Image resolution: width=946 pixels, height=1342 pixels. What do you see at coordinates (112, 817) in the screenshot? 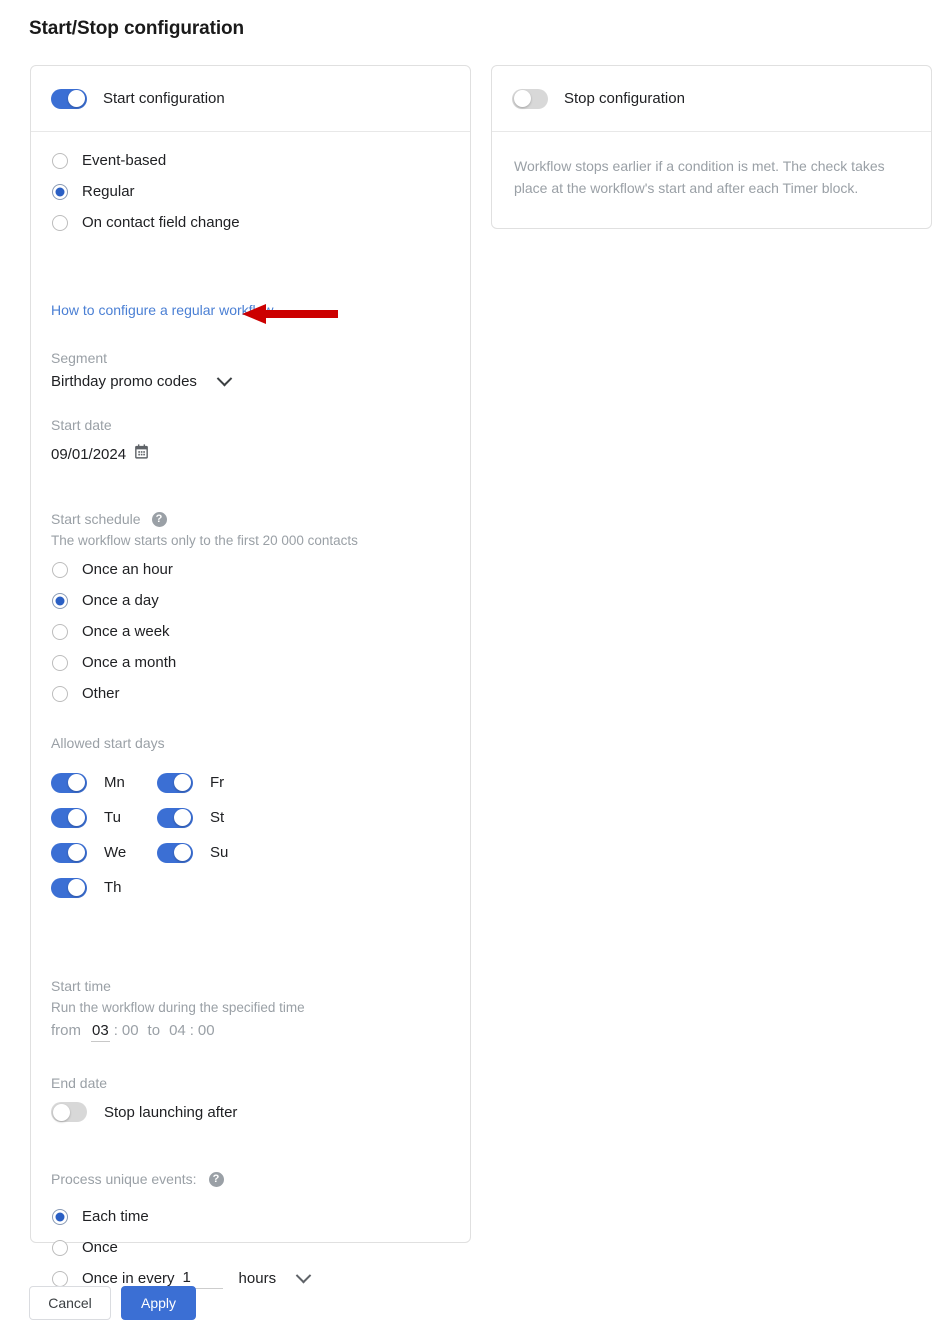
I see `day-label: Tu` at bounding box center [112, 817].